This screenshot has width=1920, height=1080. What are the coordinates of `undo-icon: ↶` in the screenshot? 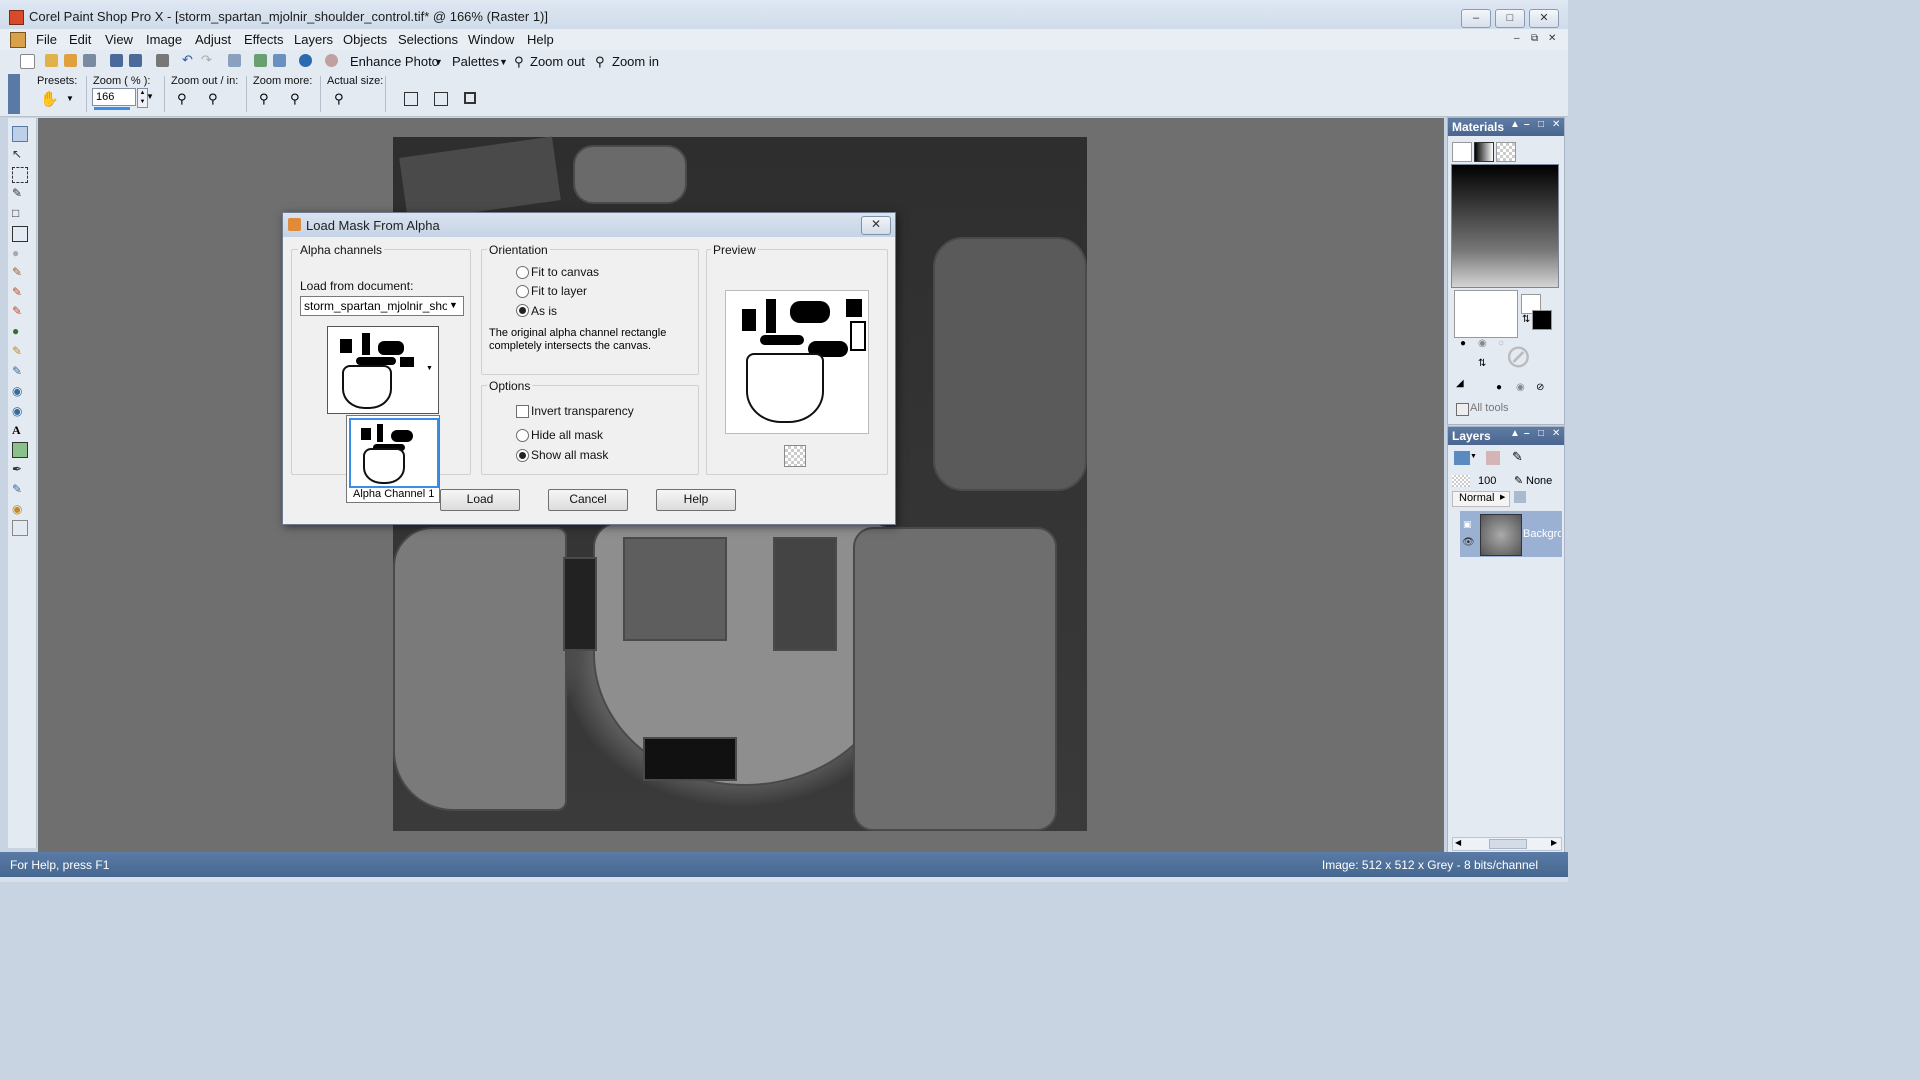 It's located at (188, 60).